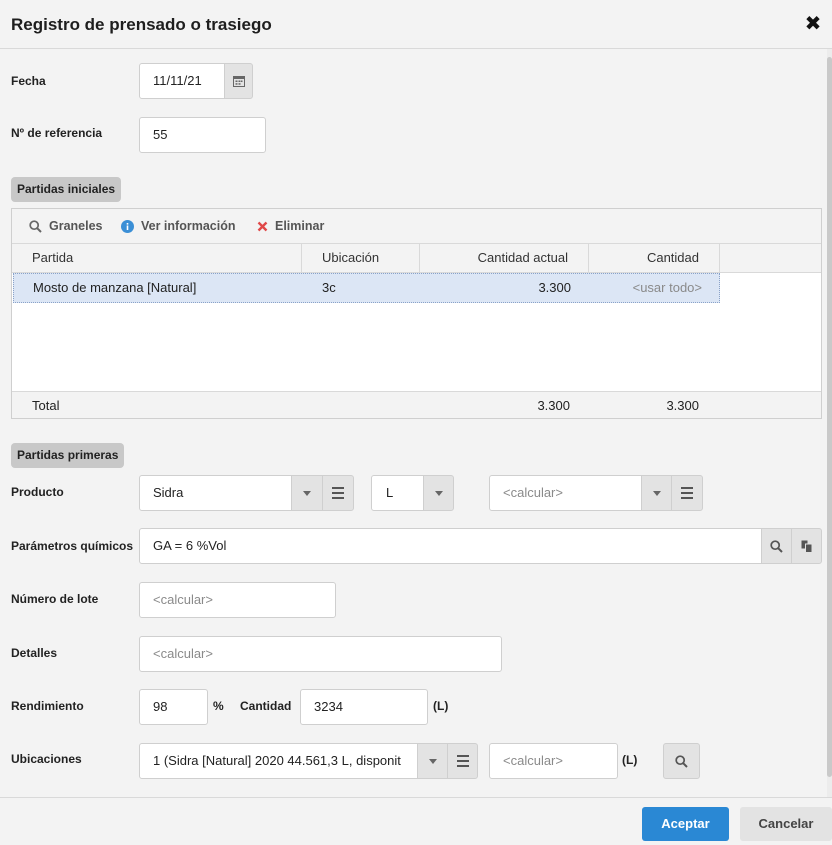 The height and width of the screenshot is (845, 832). What do you see at coordinates (450, 546) in the screenshot?
I see `parametros-input: GA = 6 %Vol` at bounding box center [450, 546].